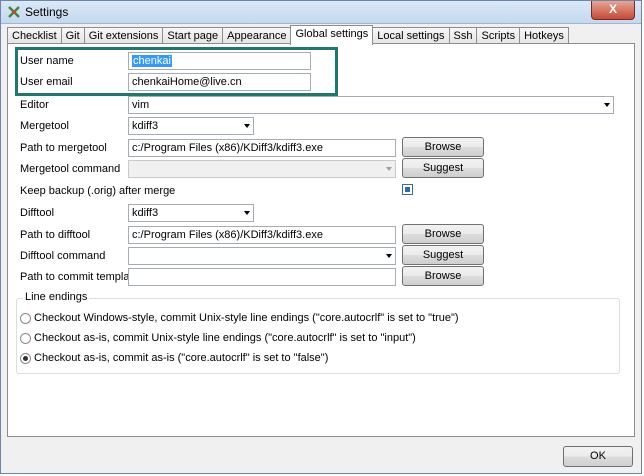 The image size is (644, 476). I want to click on radio-autocrlf-false, so click(25, 358).